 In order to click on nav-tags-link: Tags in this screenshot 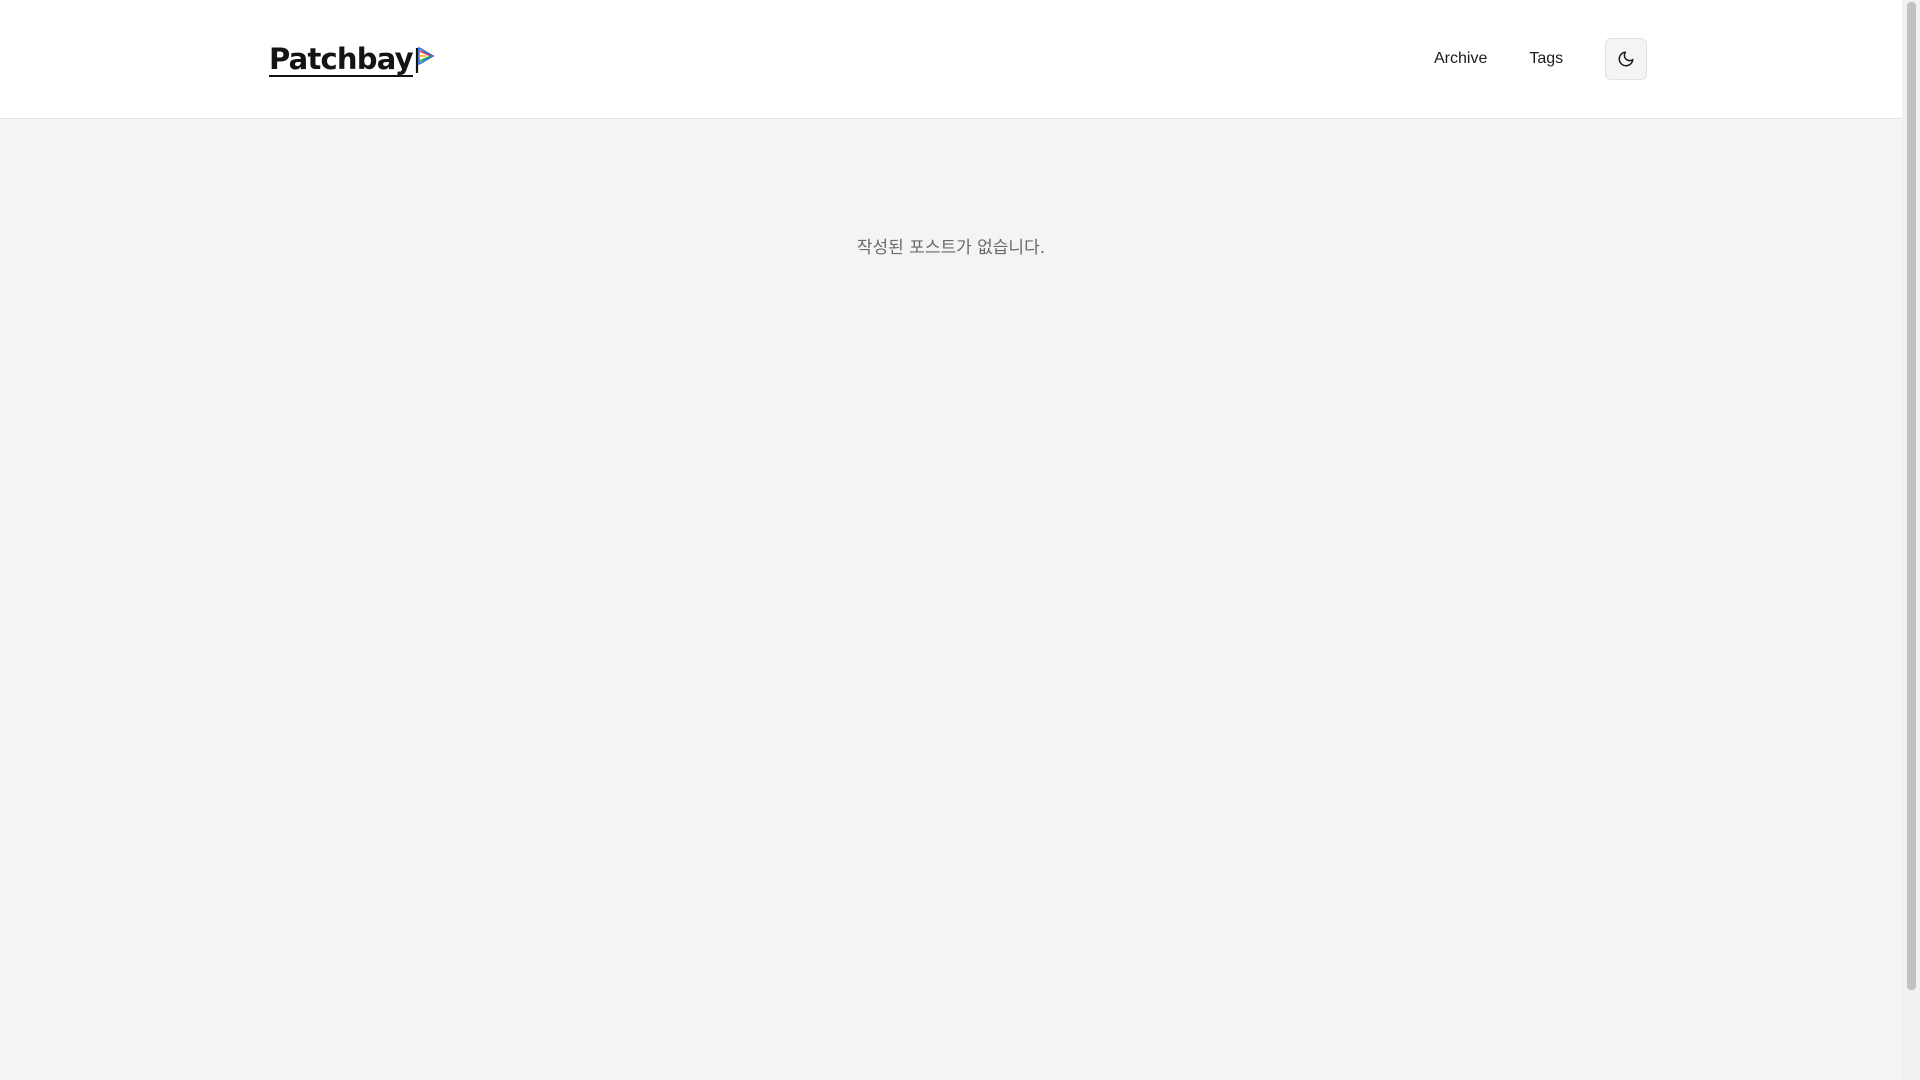, I will do `click(1546, 59)`.